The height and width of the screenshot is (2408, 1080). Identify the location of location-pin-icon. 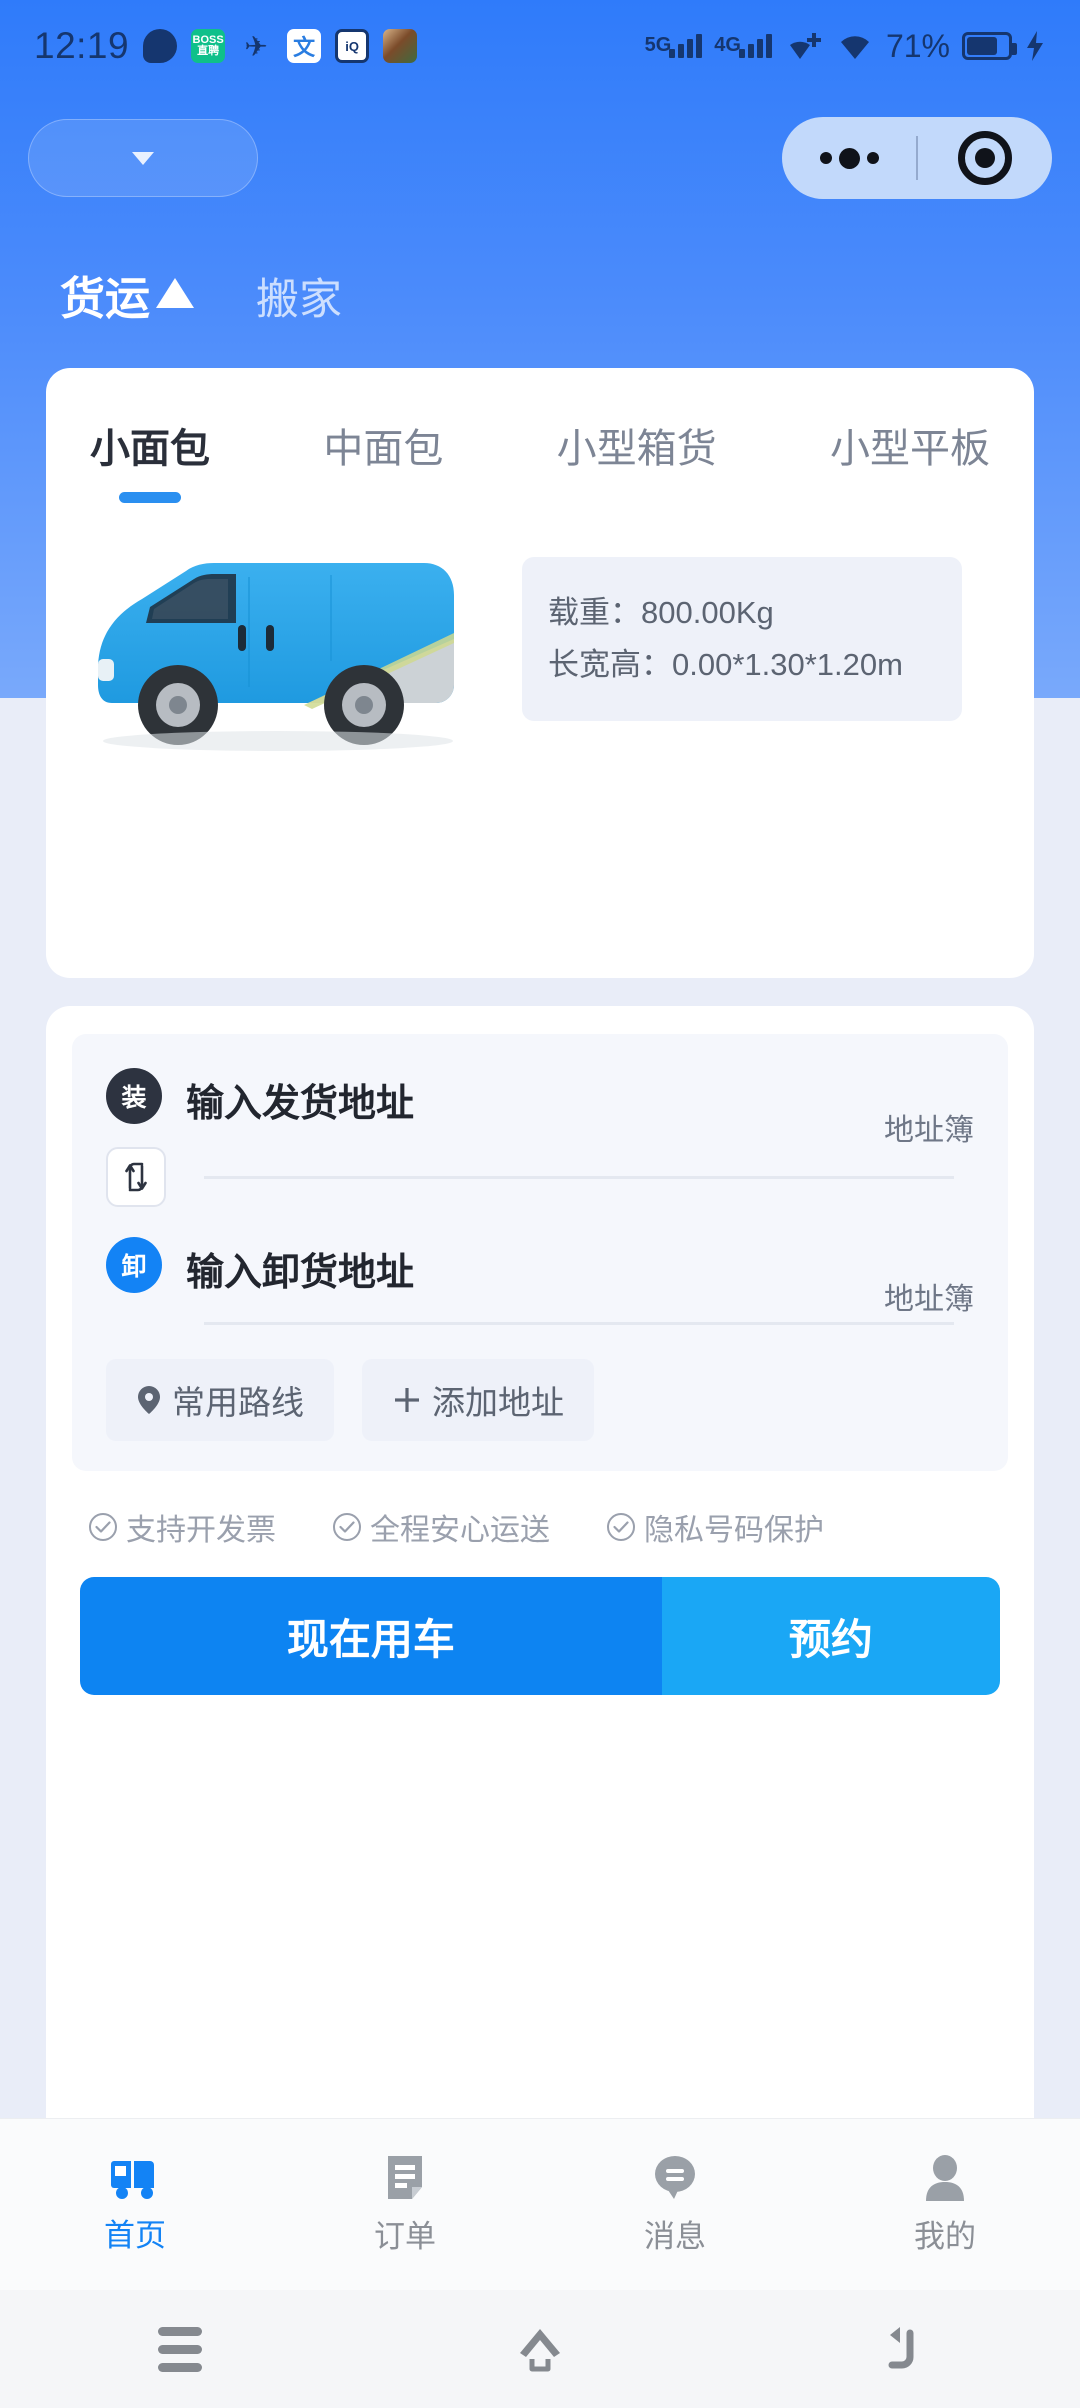
(149, 1400).